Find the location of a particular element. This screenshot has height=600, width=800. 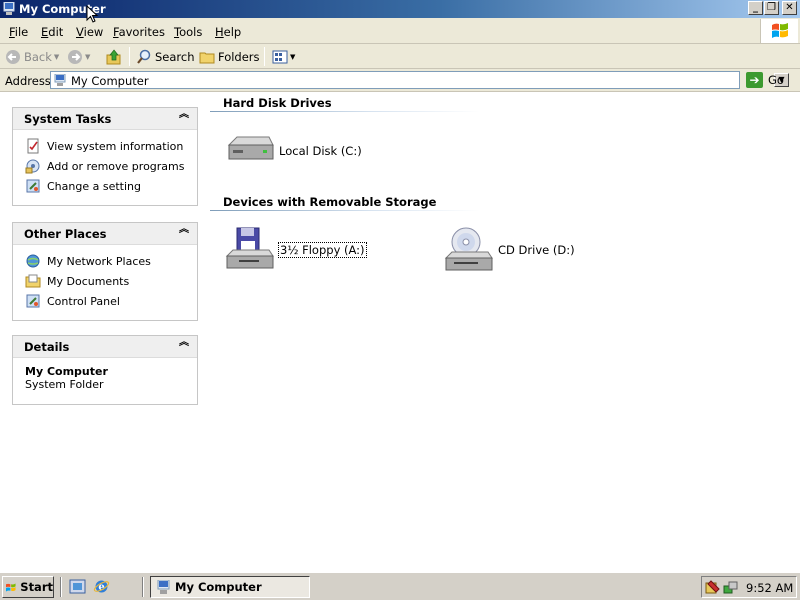

system-info-icon is located at coordinates (33, 146).